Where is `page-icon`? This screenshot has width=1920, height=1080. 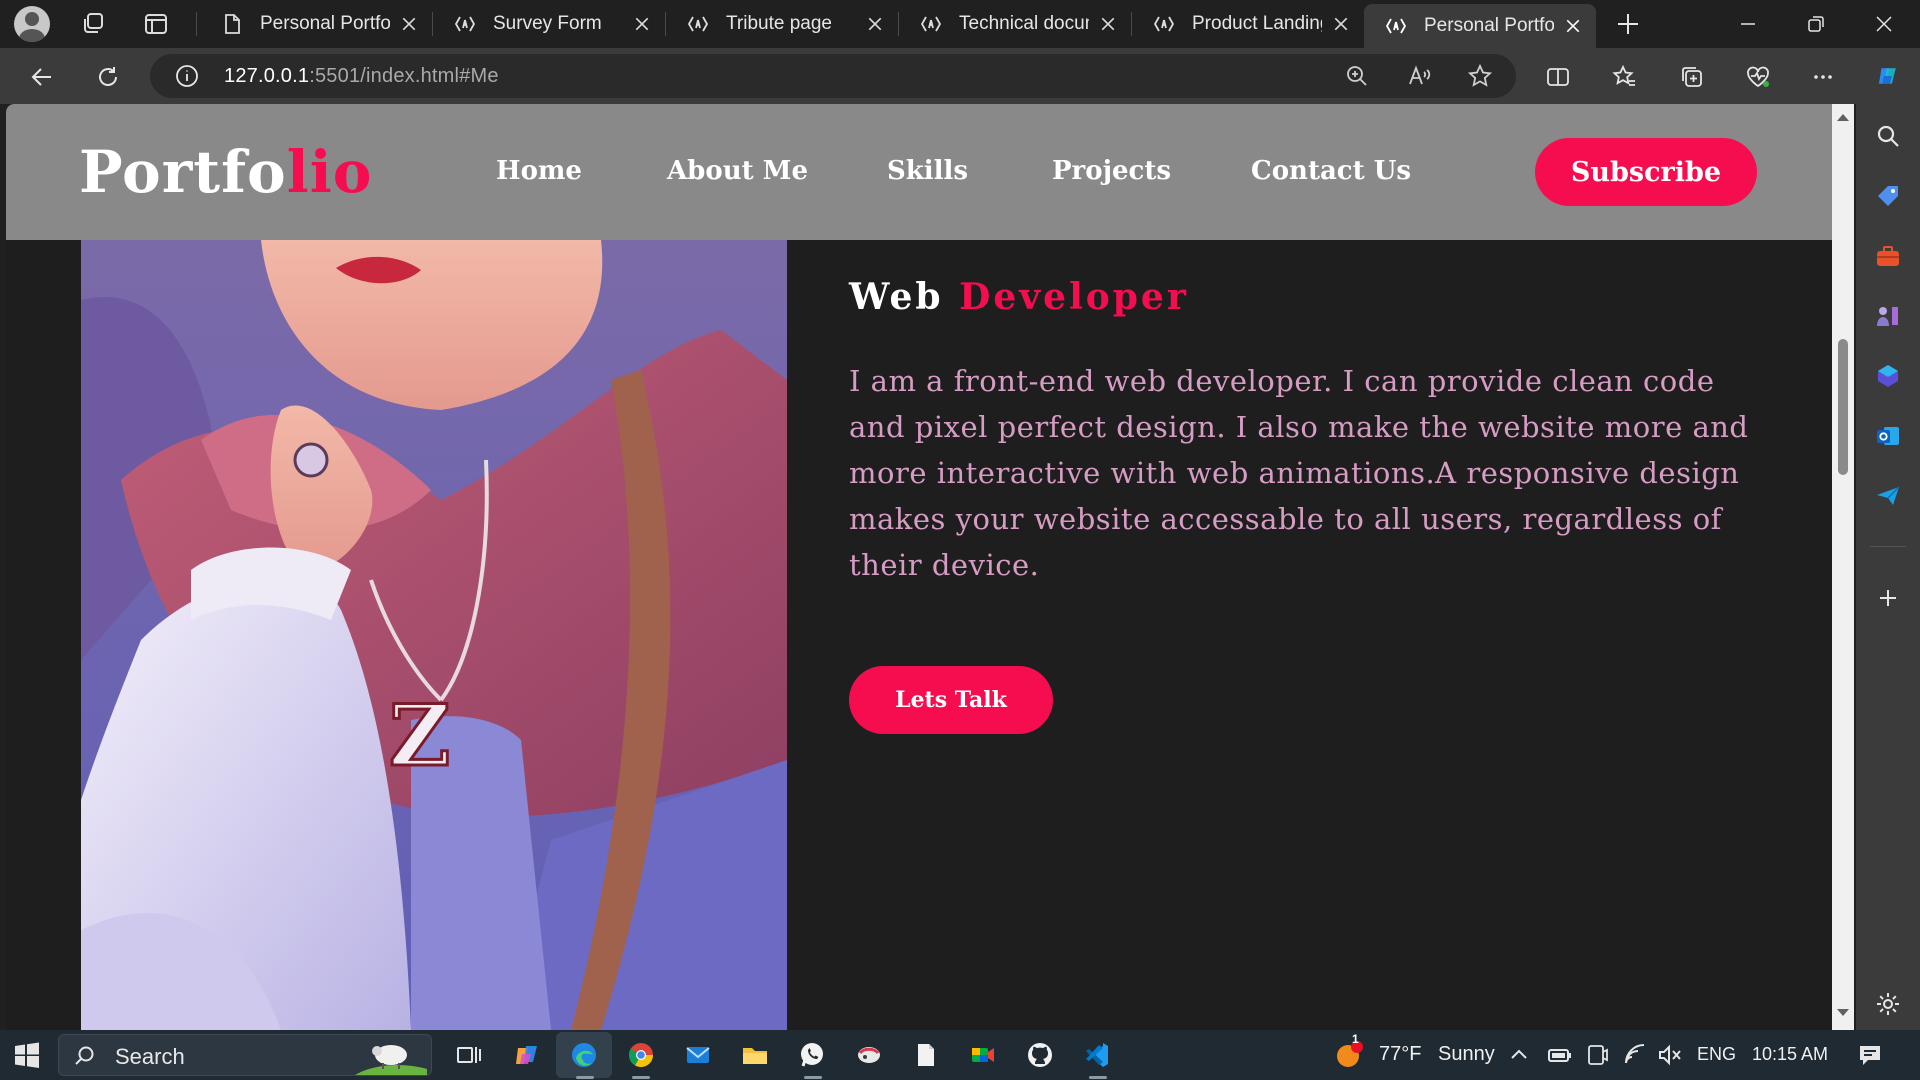 page-icon is located at coordinates (232, 24).